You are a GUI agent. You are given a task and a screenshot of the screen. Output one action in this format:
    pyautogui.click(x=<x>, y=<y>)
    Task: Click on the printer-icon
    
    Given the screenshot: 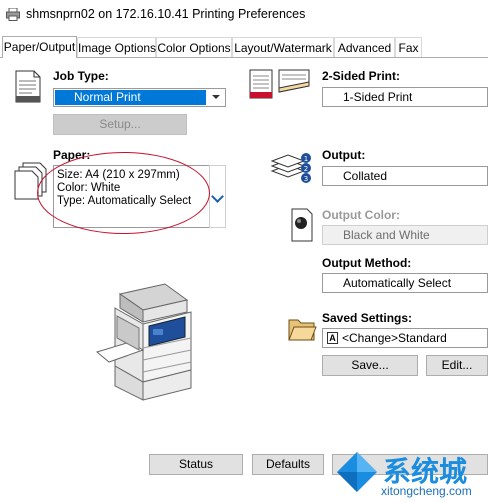 What is the action you would take?
    pyautogui.click(x=13, y=14)
    